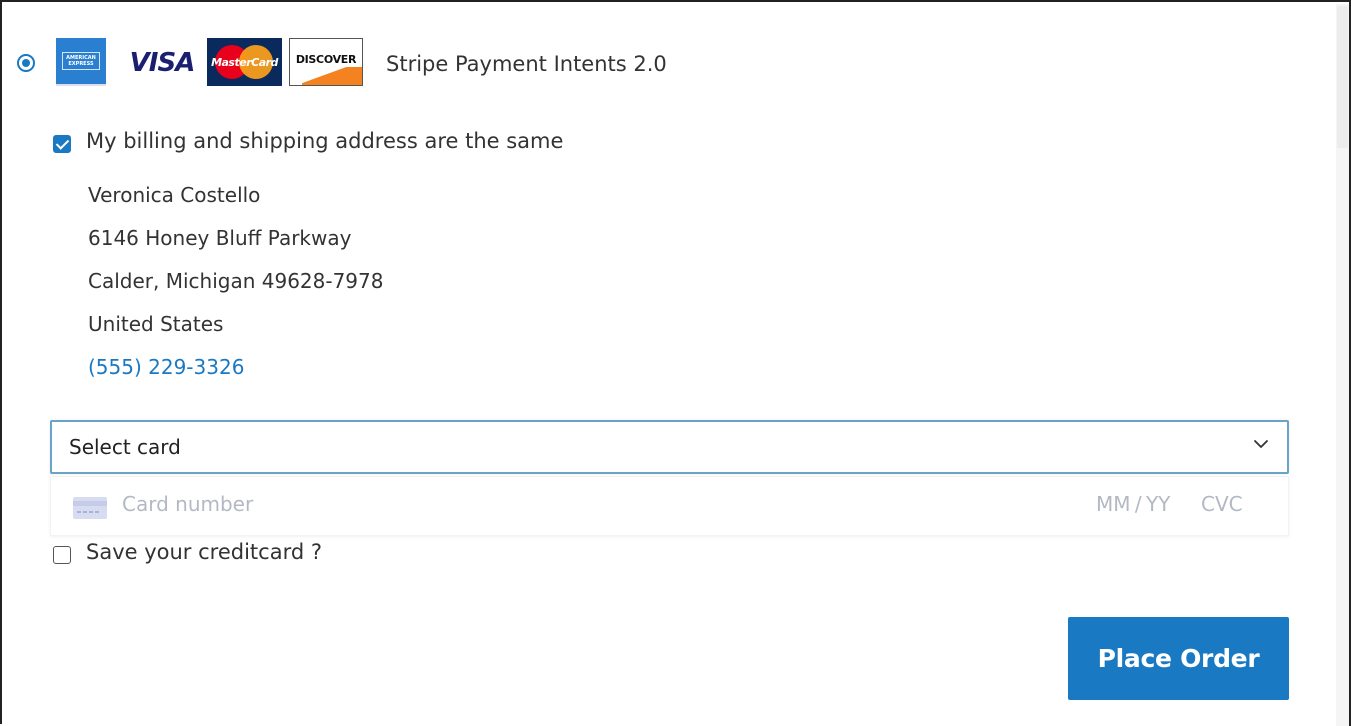 This screenshot has height=726, width=1351. Describe the element at coordinates (332, 76) in the screenshot. I see `discover-orange-band` at that location.